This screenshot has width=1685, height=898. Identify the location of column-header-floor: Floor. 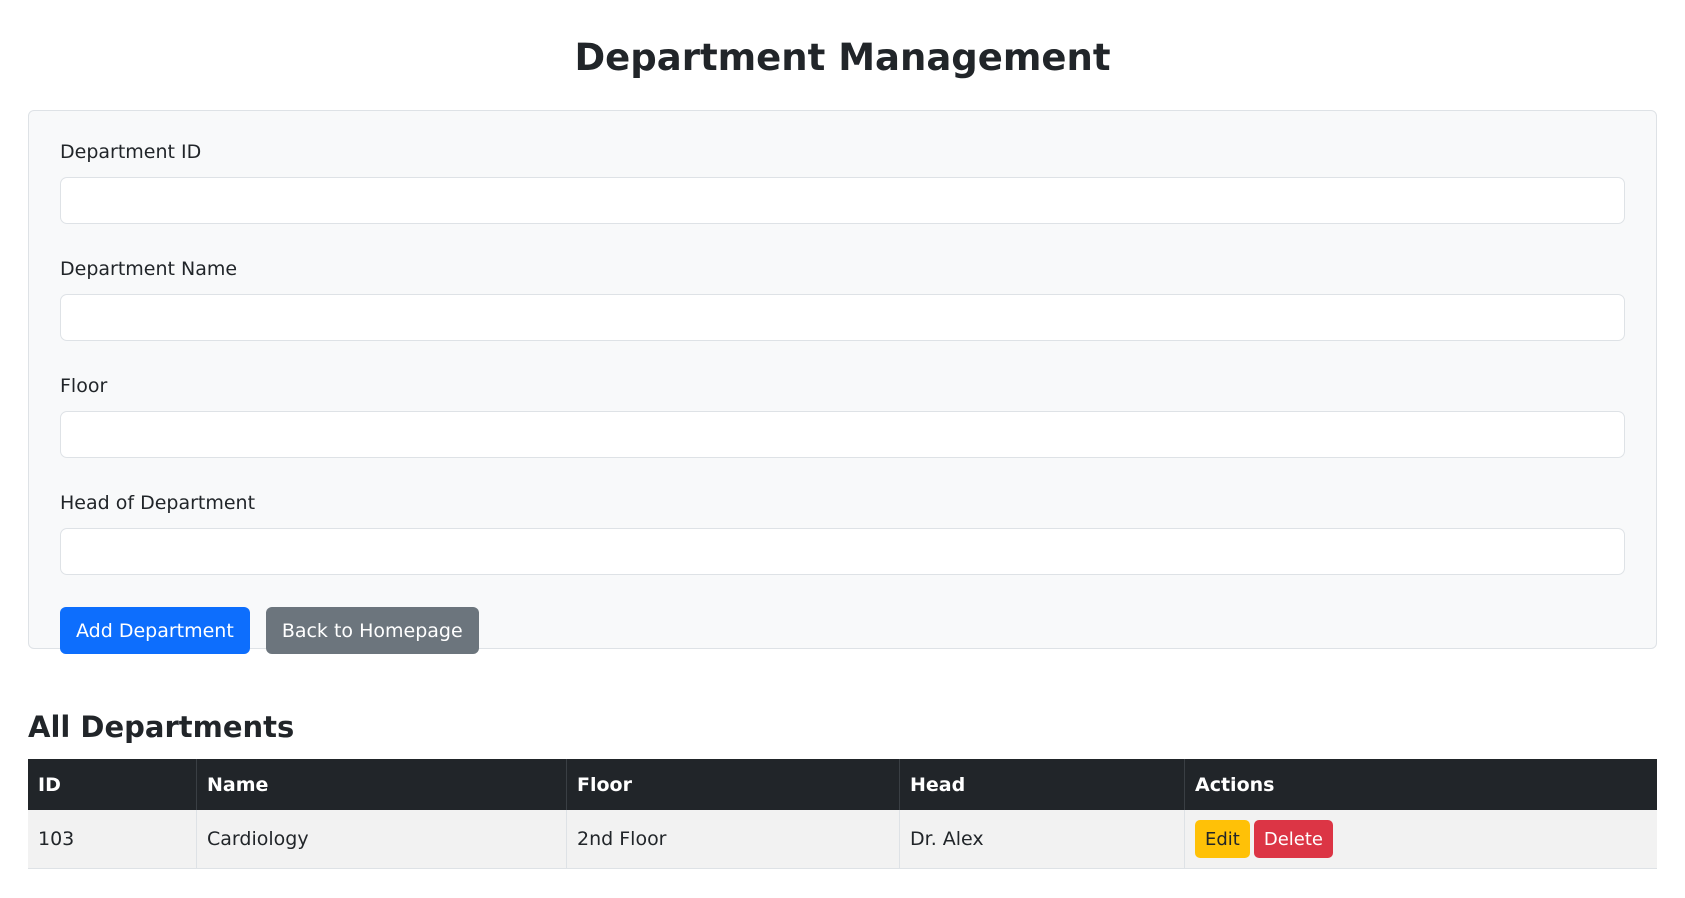
(733, 784).